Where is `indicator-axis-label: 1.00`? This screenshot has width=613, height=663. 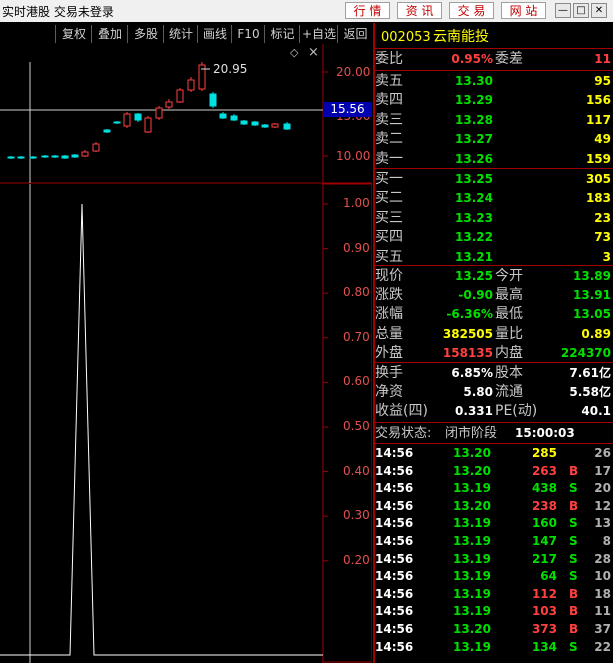
indicator-axis-label: 1.00 is located at coordinates (356, 203).